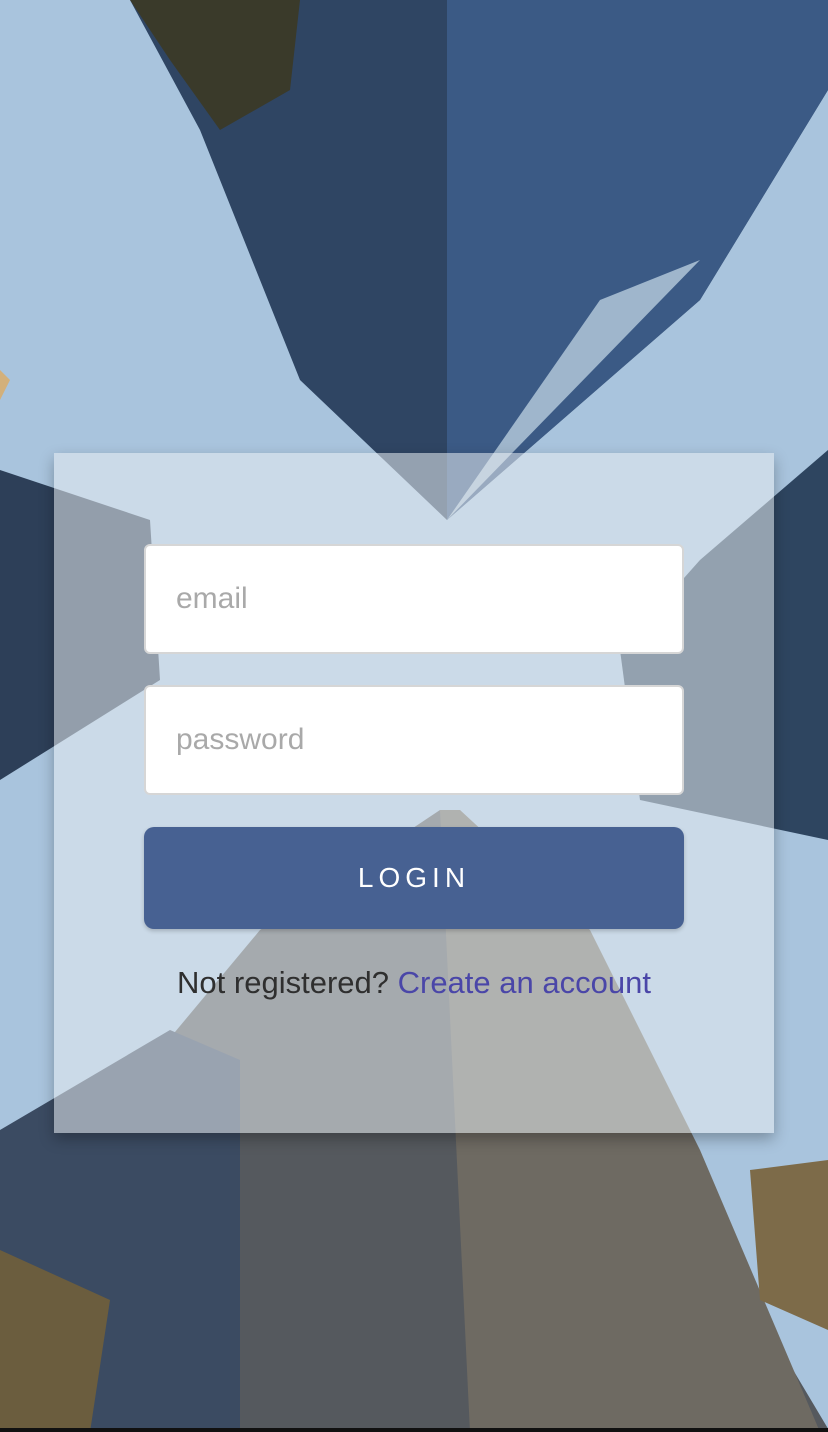 This screenshot has height=1432, width=828. What do you see at coordinates (414, 740) in the screenshot?
I see `password-input` at bounding box center [414, 740].